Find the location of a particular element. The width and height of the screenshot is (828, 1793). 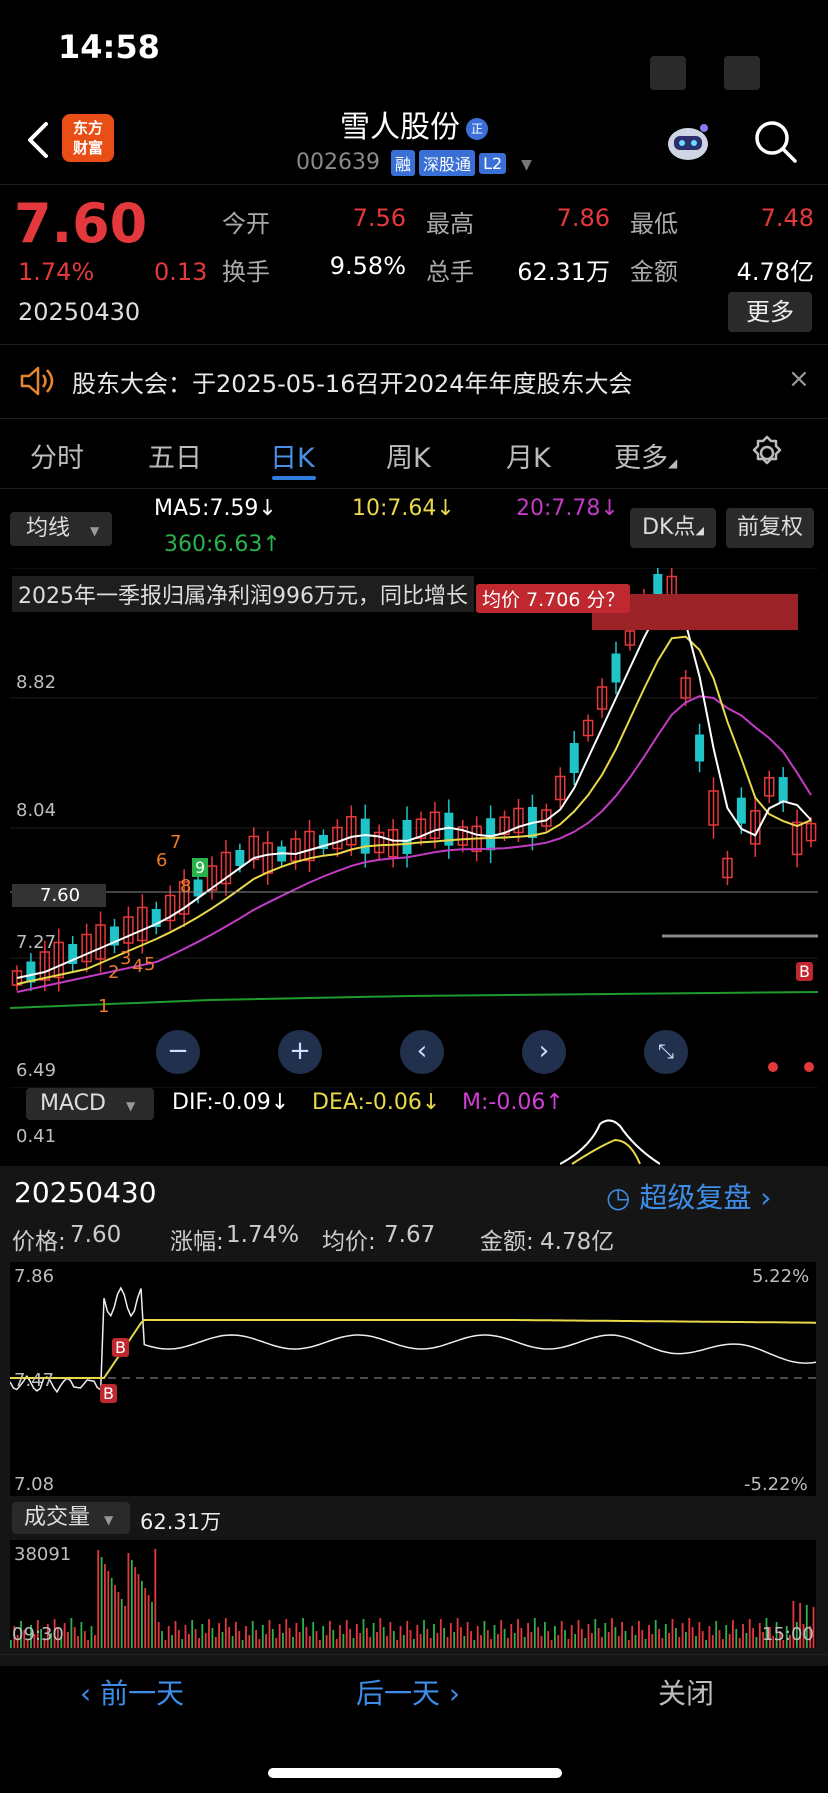

tab-indicator is located at coordinates (294, 478).